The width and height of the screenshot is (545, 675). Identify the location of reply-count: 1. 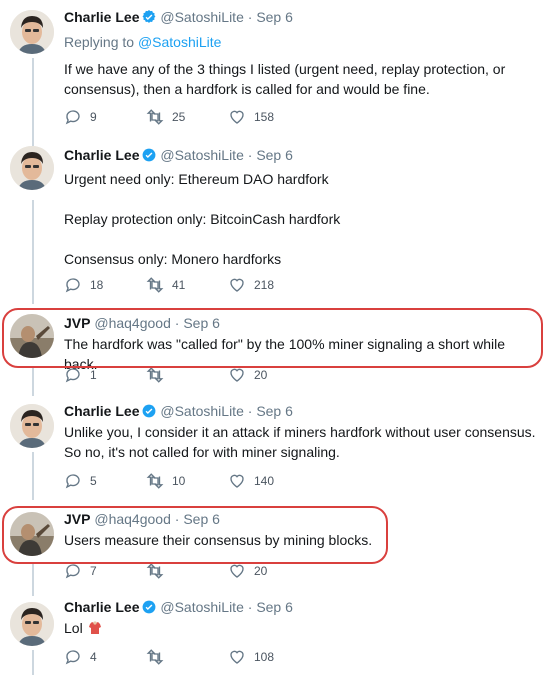
(93, 375).